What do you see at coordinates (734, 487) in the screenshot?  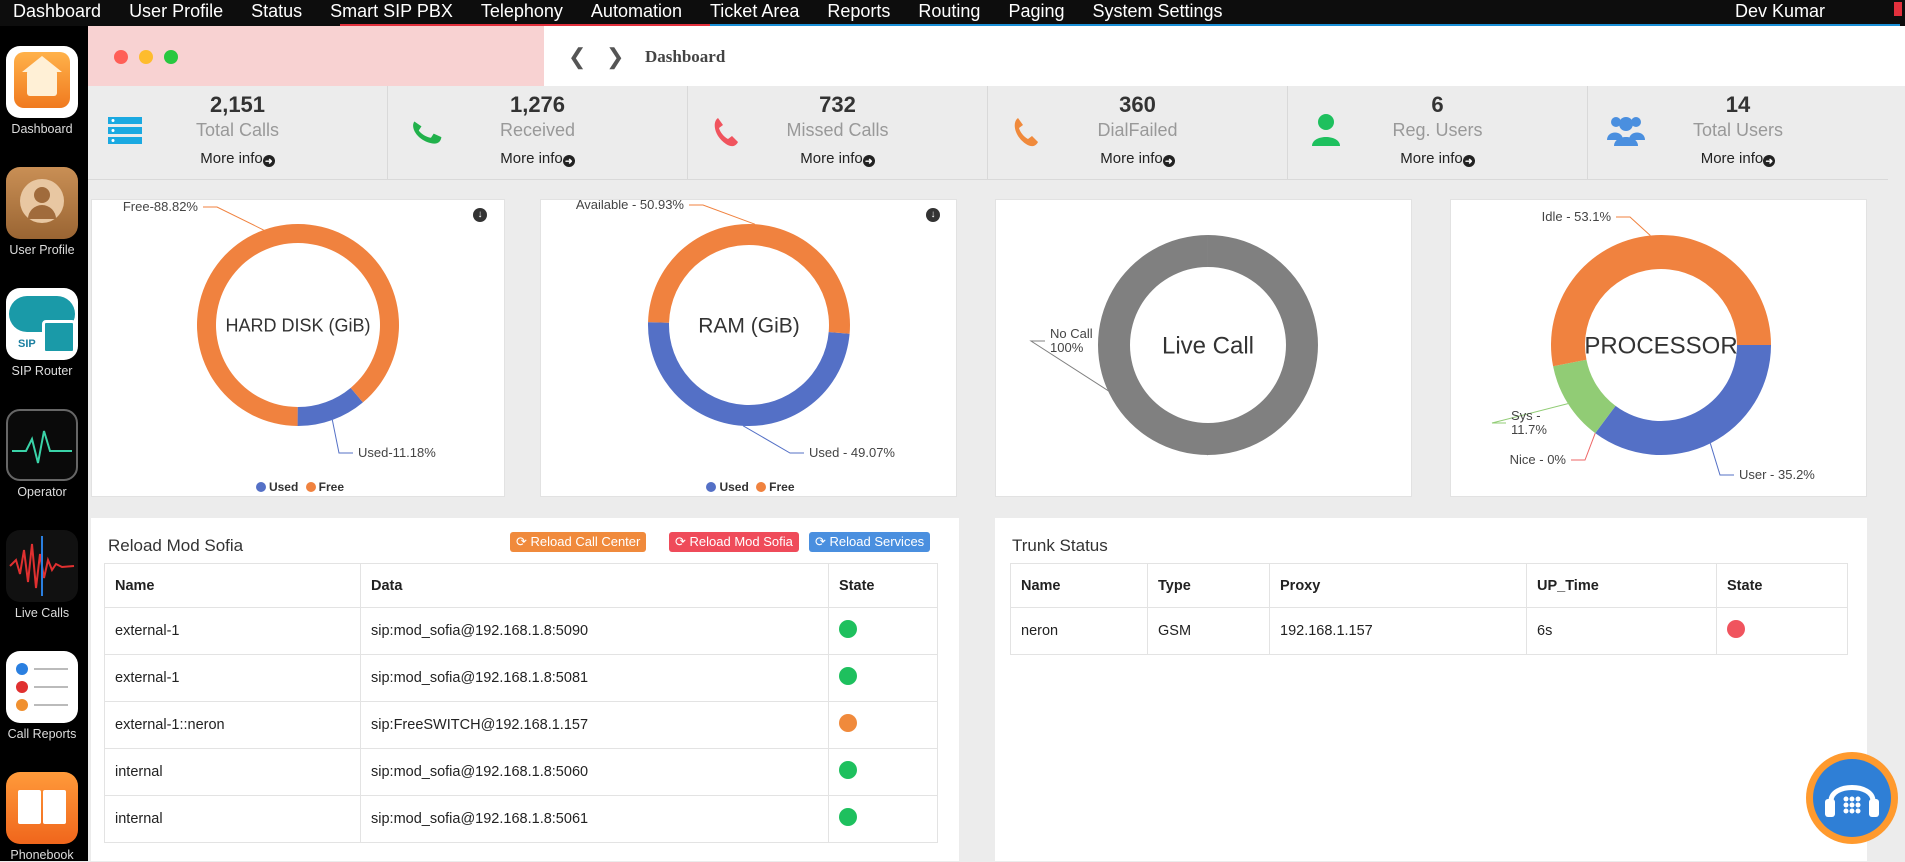 I see `legend-label: Used` at bounding box center [734, 487].